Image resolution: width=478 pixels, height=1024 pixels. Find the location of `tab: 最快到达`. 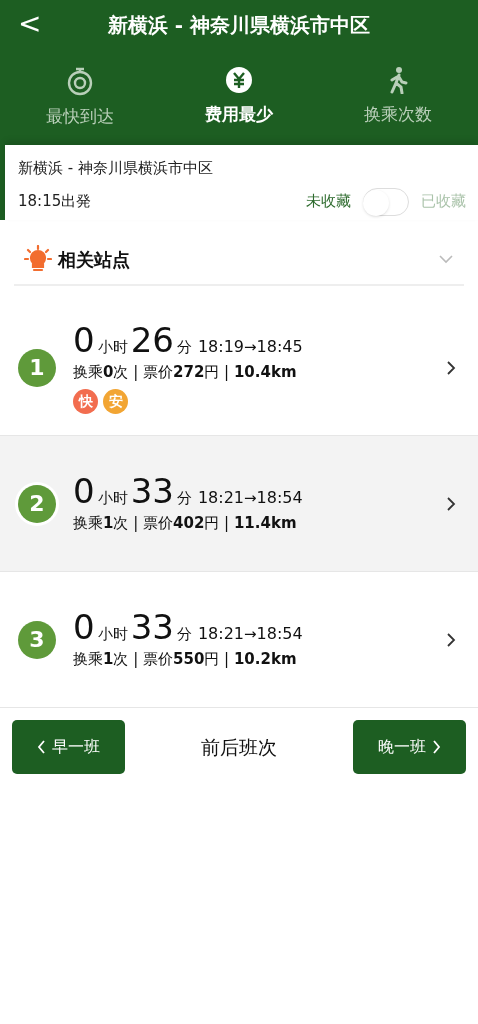

tab: 最快到达 is located at coordinates (80, 98).